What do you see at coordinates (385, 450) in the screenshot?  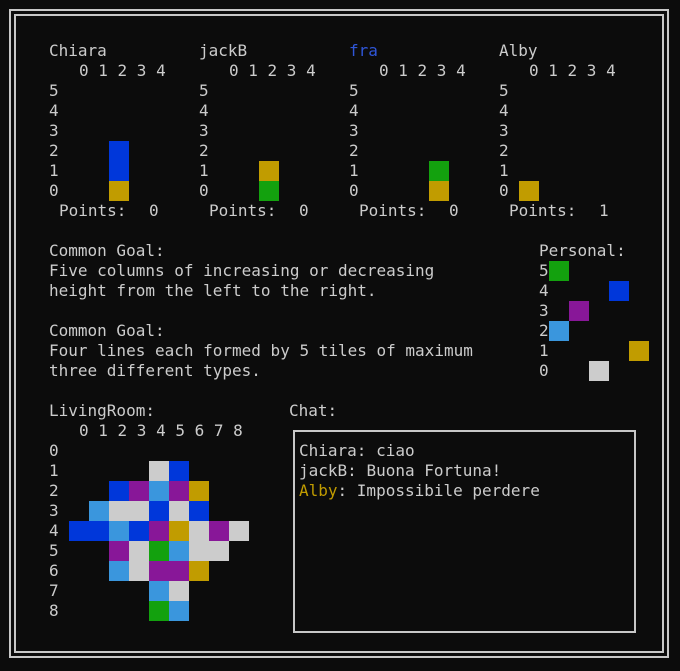 I see `chat-text: : ciao` at bounding box center [385, 450].